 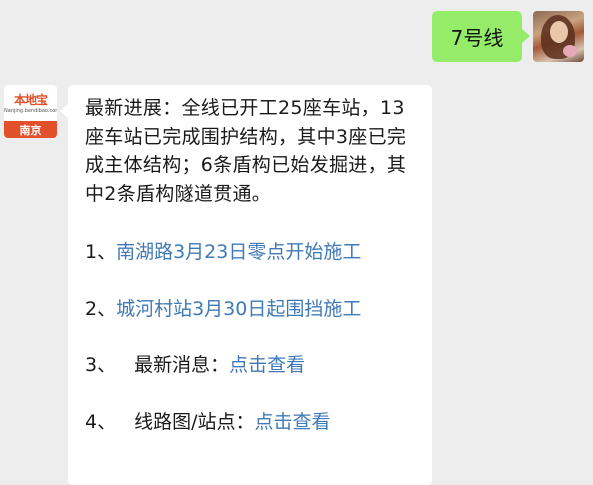 What do you see at coordinates (101, 422) in the screenshot?
I see `item-number: 4、` at bounding box center [101, 422].